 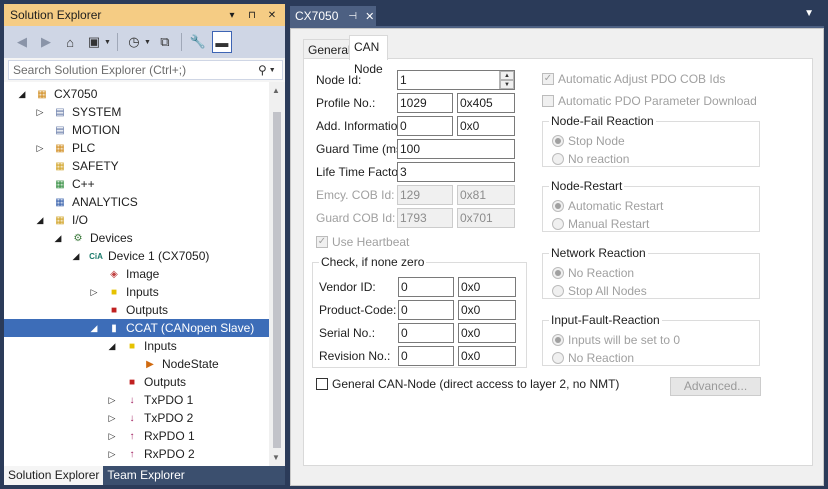 I want to click on tree-scrollbar: ▲ ▼, so click(x=277, y=274).